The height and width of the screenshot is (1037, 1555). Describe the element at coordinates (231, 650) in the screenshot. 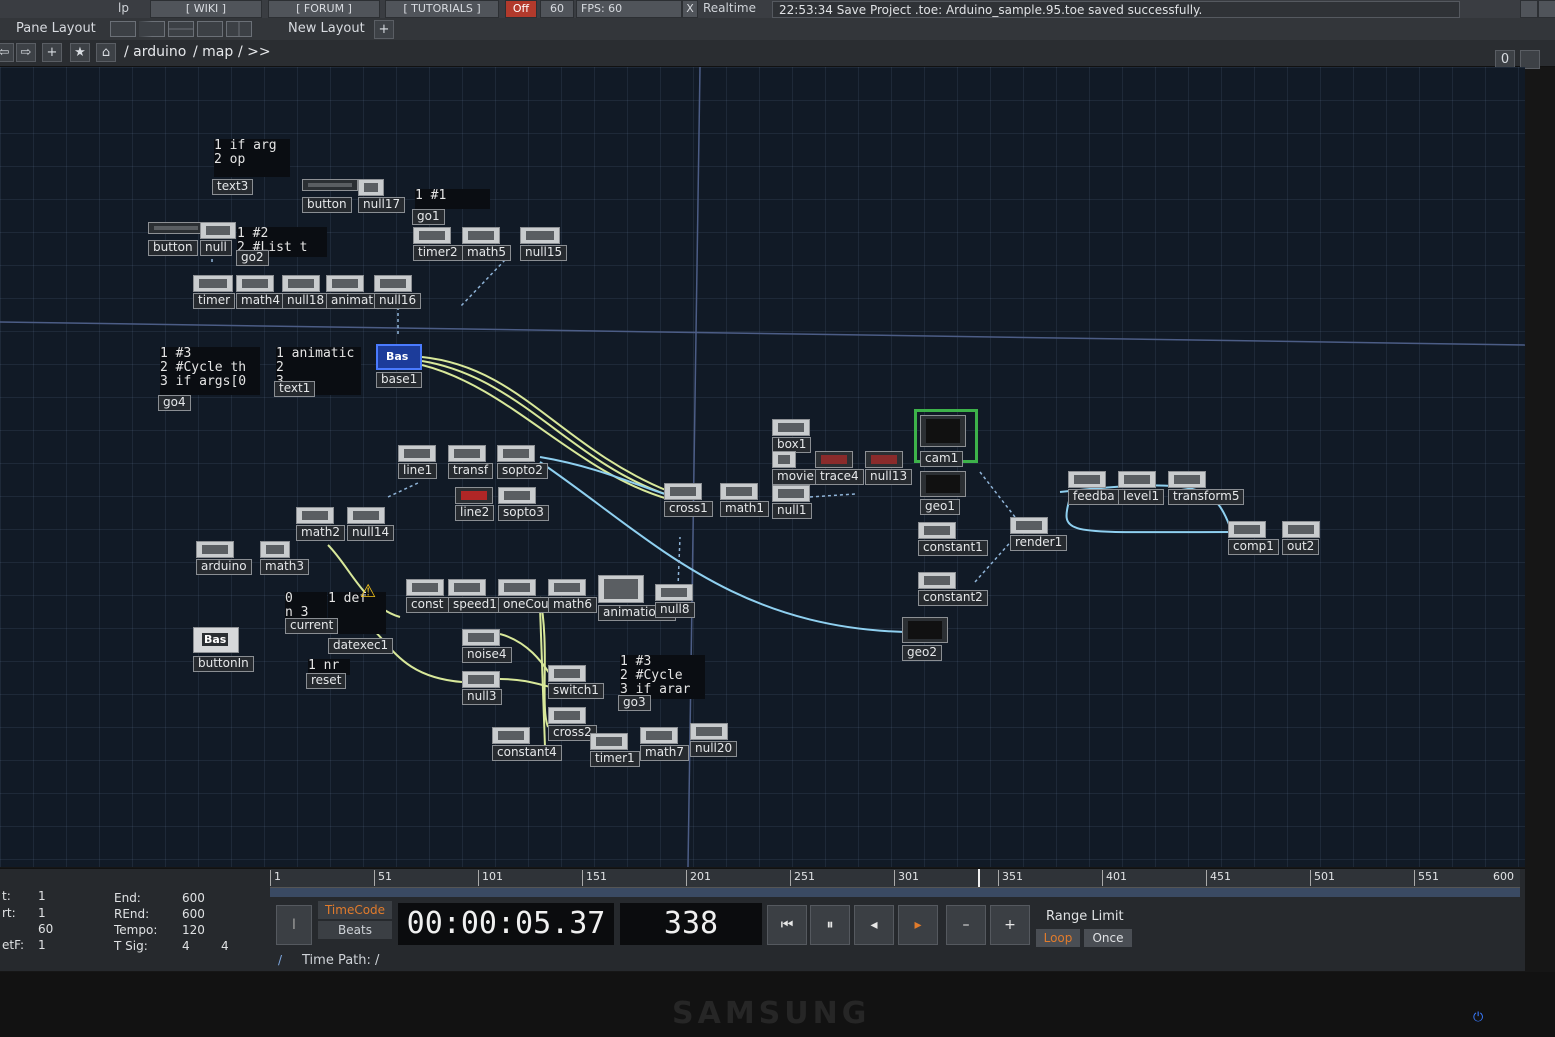

I see `node-buttonIn: Bas buttonIn` at that location.